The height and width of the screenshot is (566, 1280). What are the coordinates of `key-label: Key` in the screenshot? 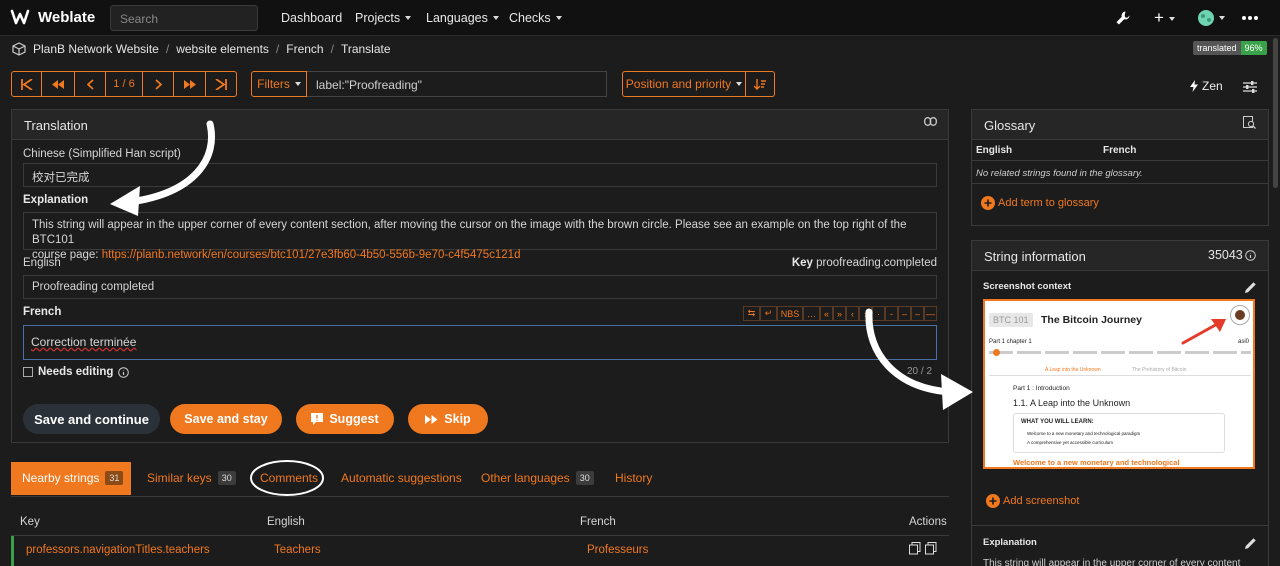 It's located at (802, 263).